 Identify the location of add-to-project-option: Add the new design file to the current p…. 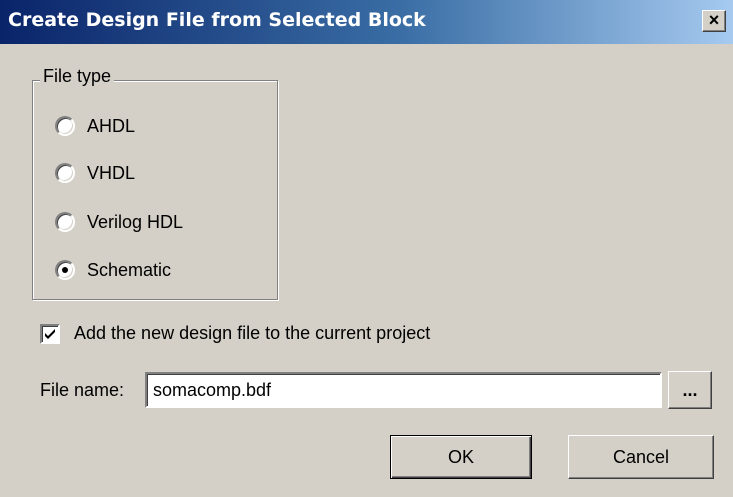
(235, 333).